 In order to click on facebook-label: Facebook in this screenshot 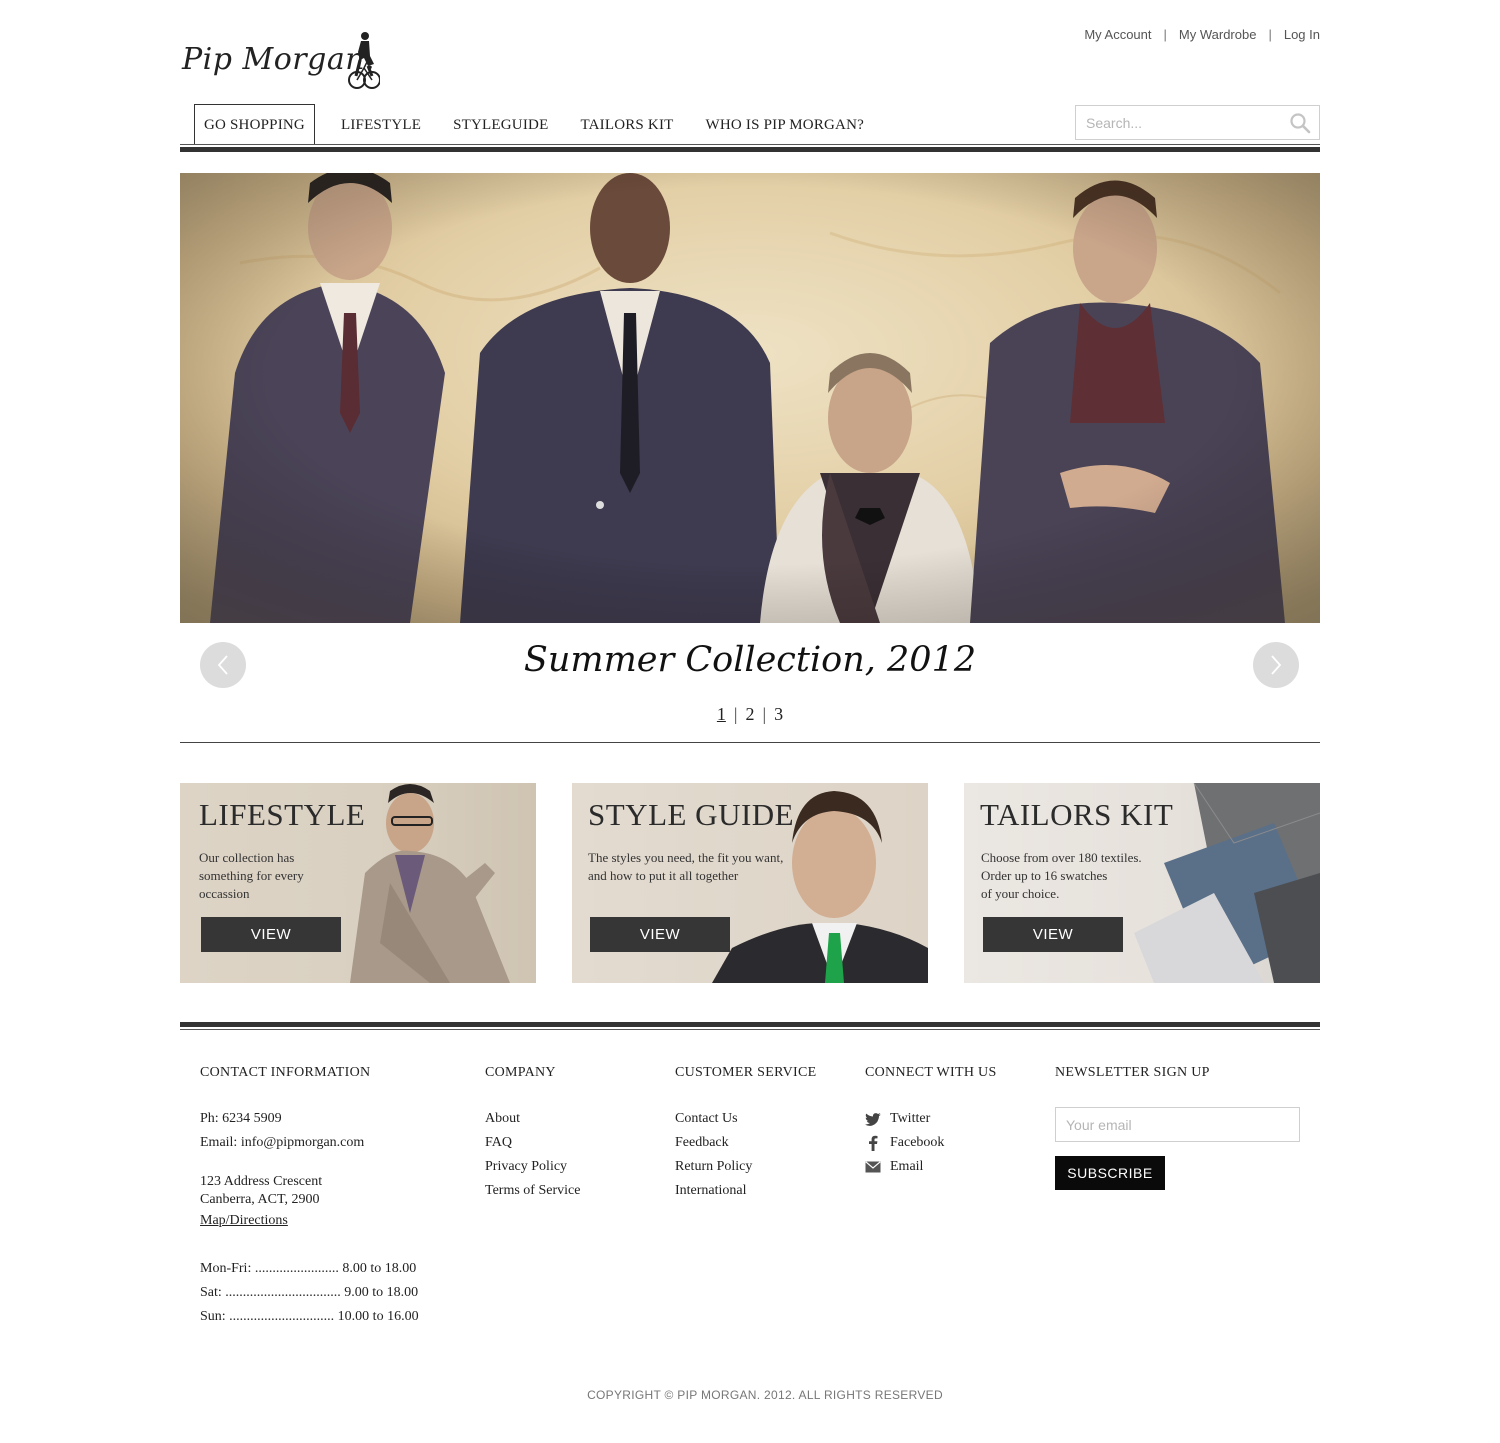, I will do `click(917, 1142)`.